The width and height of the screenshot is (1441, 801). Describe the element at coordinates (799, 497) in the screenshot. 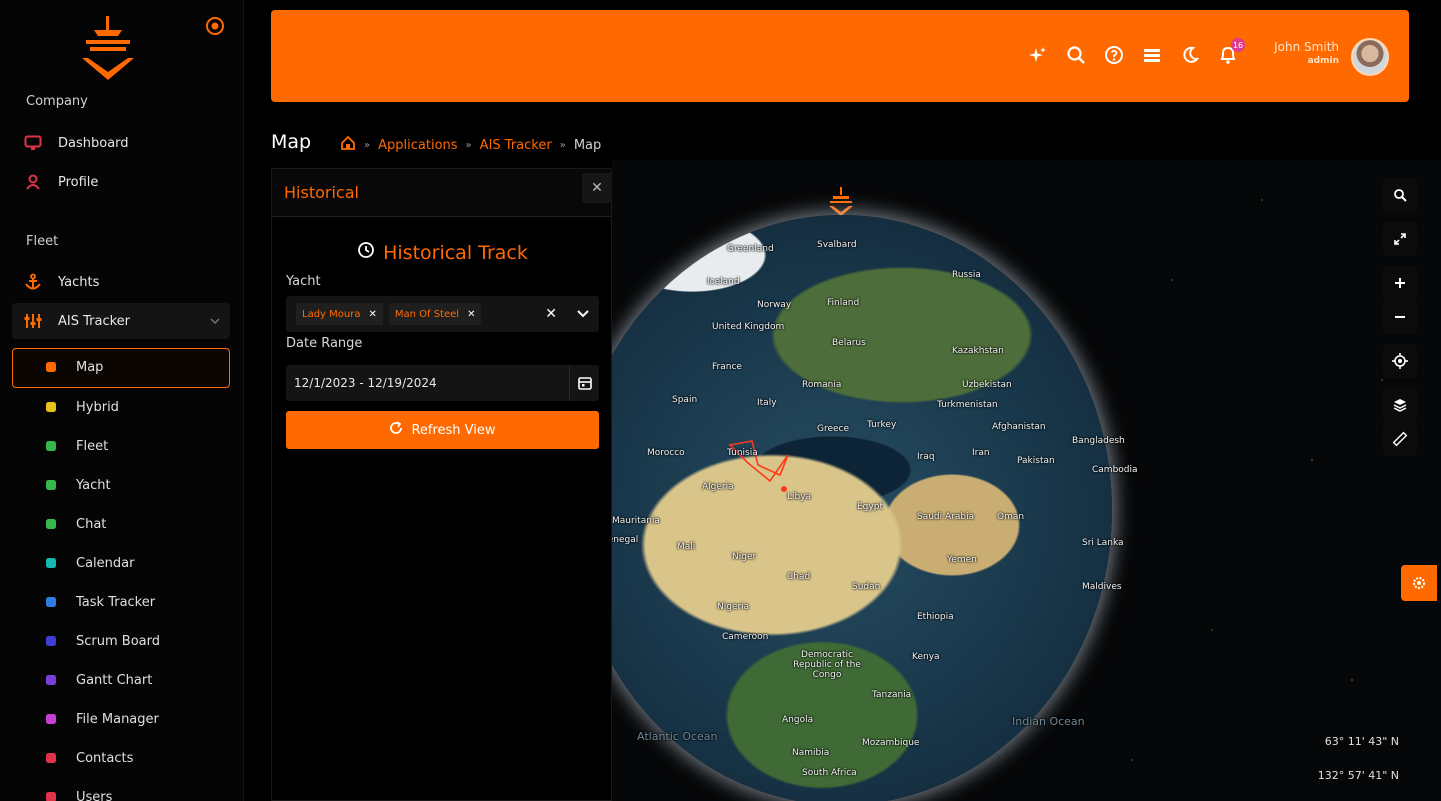

I see `map-label-libya: Libya` at that location.